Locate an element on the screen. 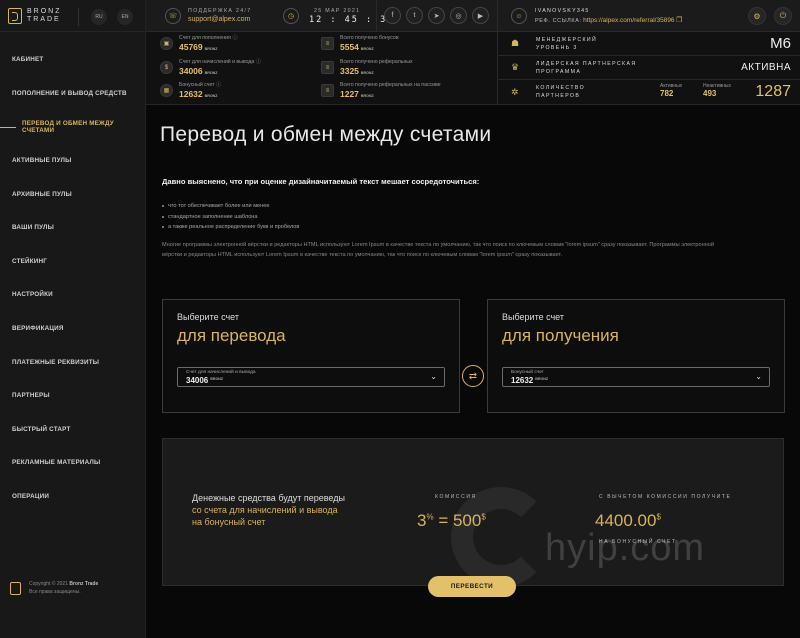 The height and width of the screenshot is (638, 800). select-label: Бонусный счет is located at coordinates (527, 372).